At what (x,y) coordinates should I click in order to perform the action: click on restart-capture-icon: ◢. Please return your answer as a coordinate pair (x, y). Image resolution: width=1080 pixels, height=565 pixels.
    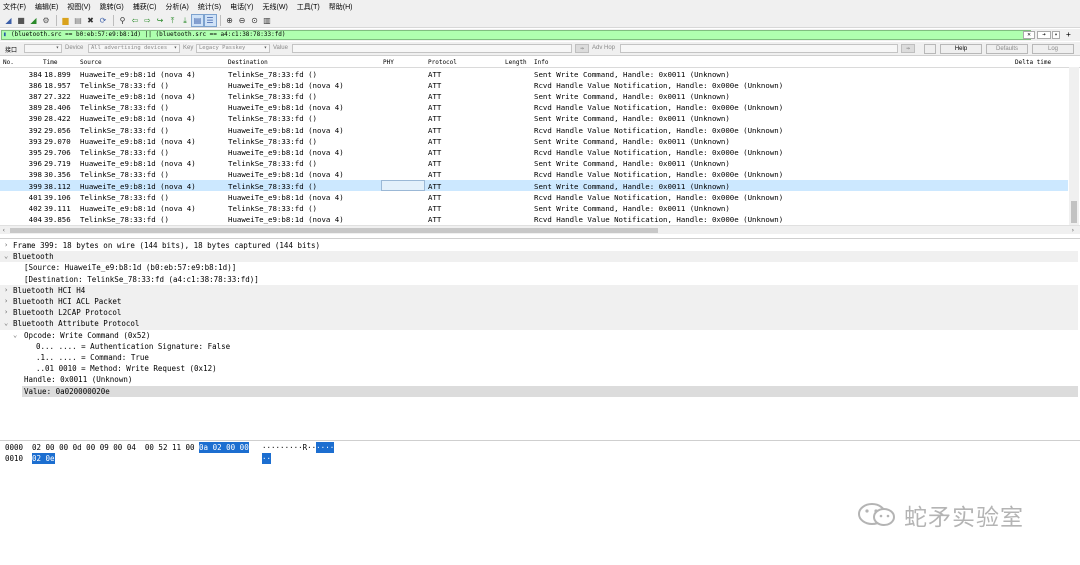
    Looking at the image, I should click on (33, 20).